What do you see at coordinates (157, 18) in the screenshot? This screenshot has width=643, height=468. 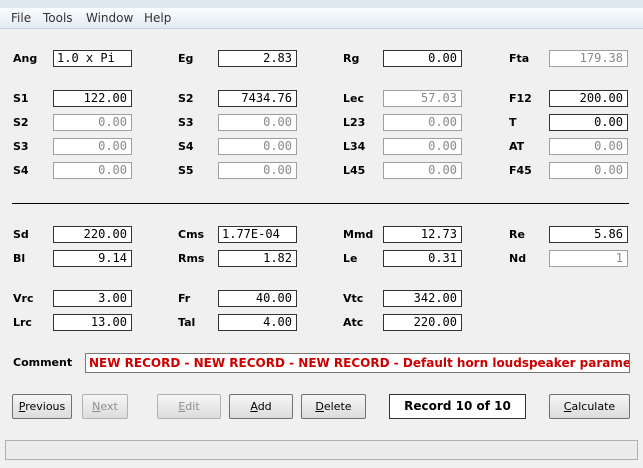 I see `menu-help: Help` at bounding box center [157, 18].